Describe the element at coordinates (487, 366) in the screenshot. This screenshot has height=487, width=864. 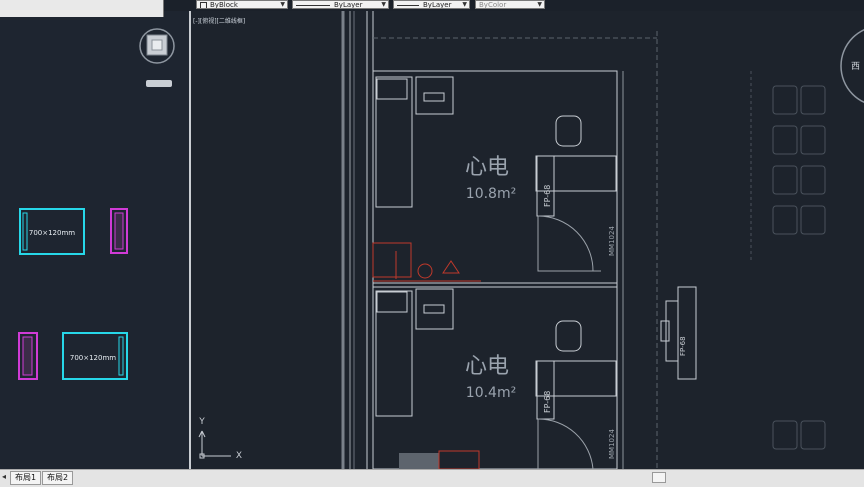
I see `room-2-name: 心电` at that location.